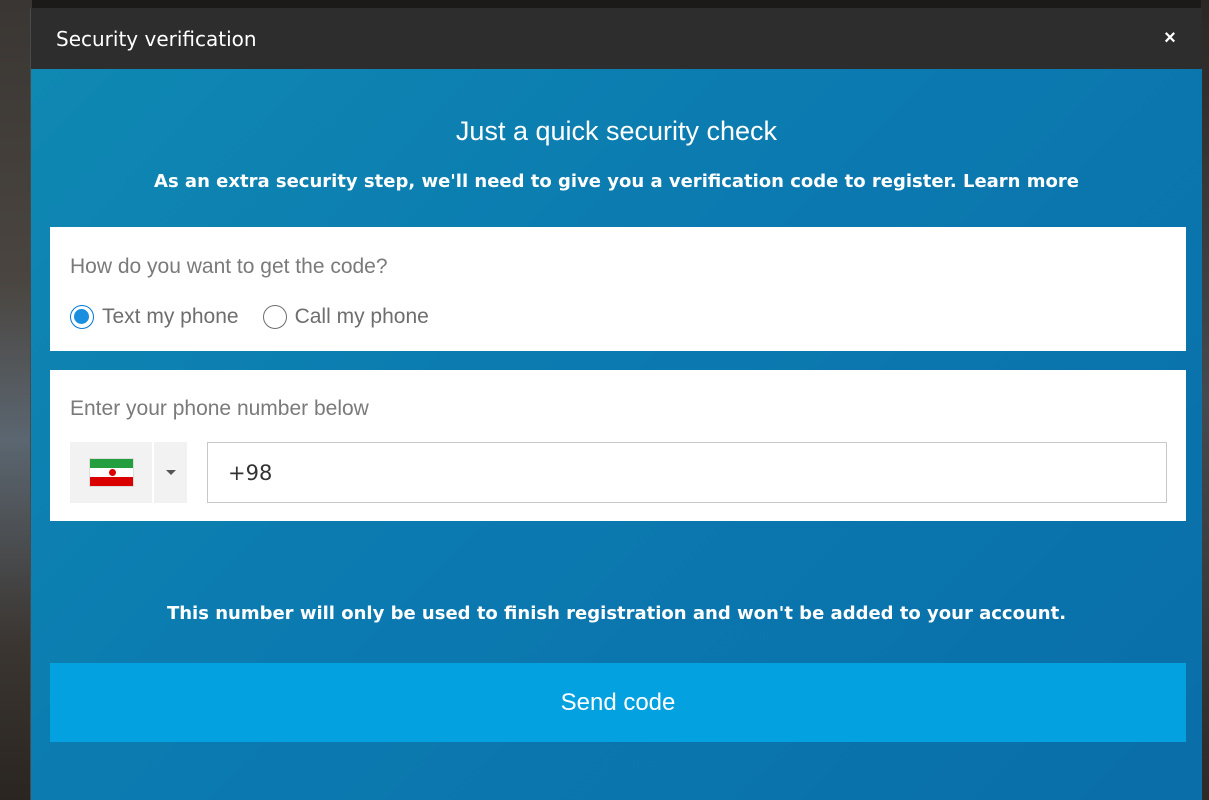  What do you see at coordinates (362, 317) in the screenshot?
I see `call-my-phone-label: Call my phone` at bounding box center [362, 317].